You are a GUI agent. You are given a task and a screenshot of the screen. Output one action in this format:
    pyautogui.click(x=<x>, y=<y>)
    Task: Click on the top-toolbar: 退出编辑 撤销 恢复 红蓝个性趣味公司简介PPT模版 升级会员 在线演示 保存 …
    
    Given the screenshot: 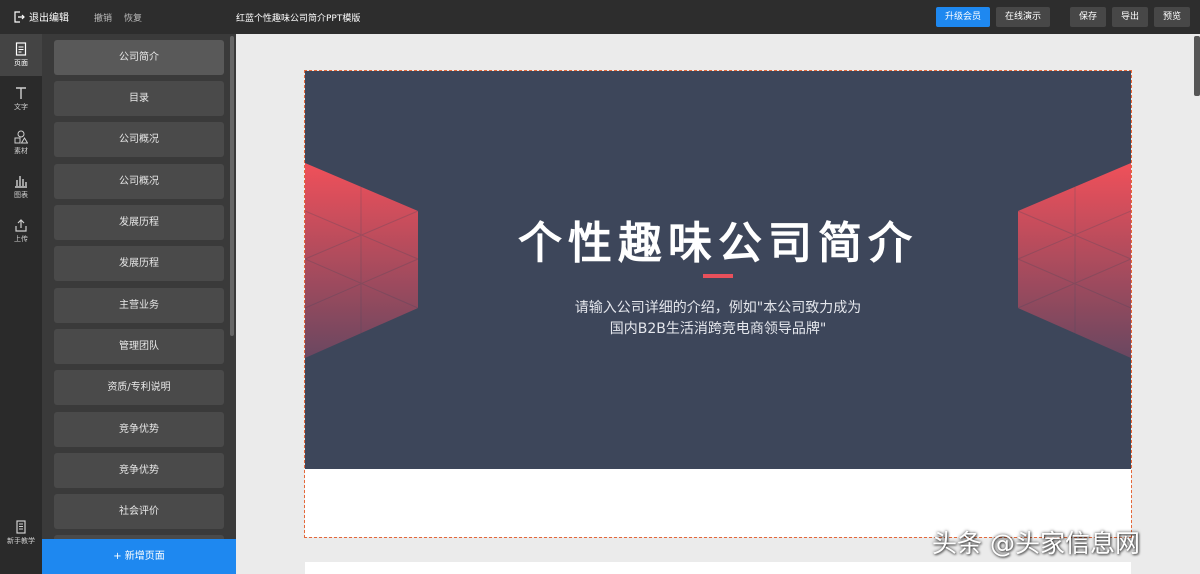 What is the action you would take?
    pyautogui.click(x=600, y=17)
    